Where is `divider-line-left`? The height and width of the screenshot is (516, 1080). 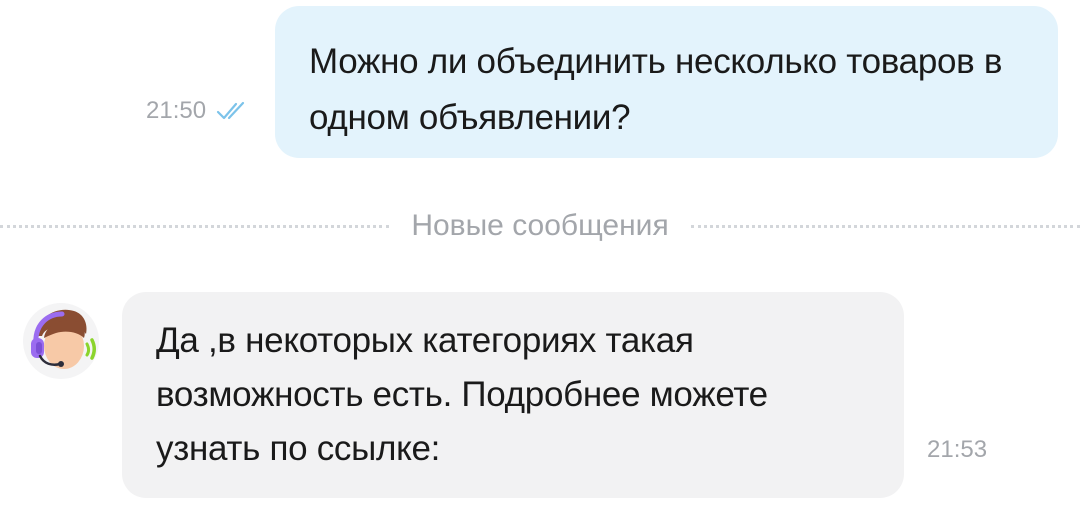
divider-line-left is located at coordinates (195, 226).